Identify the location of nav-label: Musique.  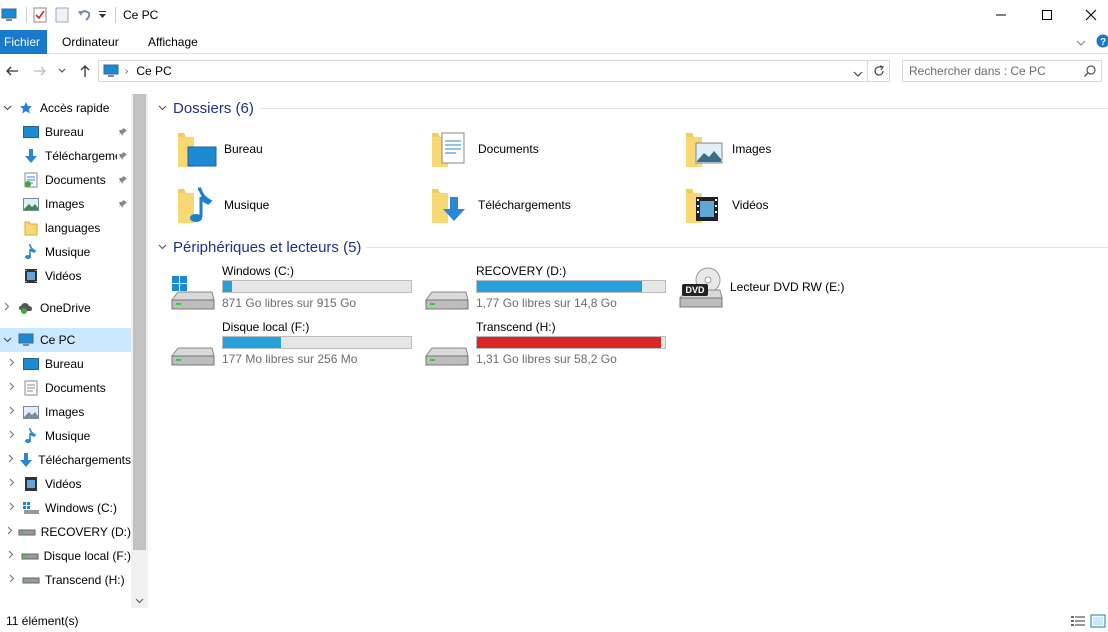
(68, 252).